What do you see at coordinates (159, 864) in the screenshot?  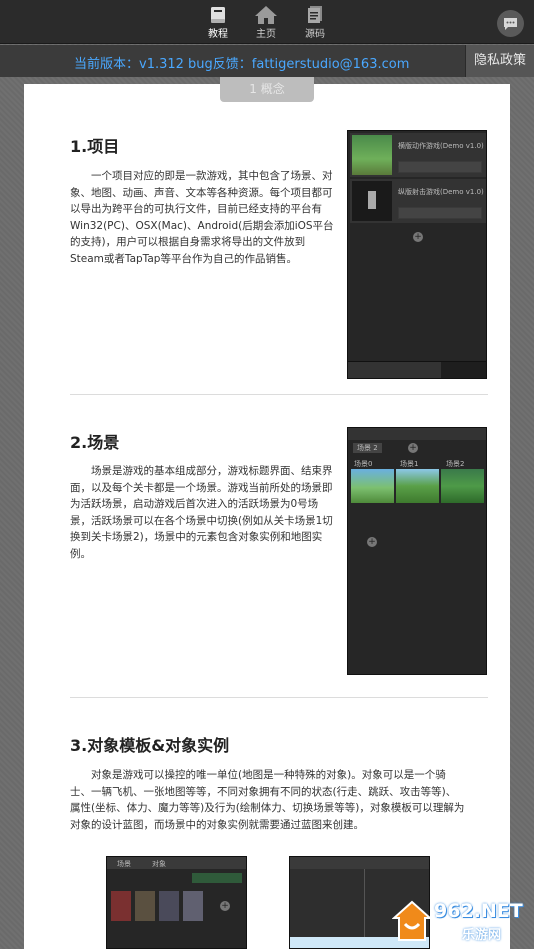 I see `shot3-header-object: 对象` at bounding box center [159, 864].